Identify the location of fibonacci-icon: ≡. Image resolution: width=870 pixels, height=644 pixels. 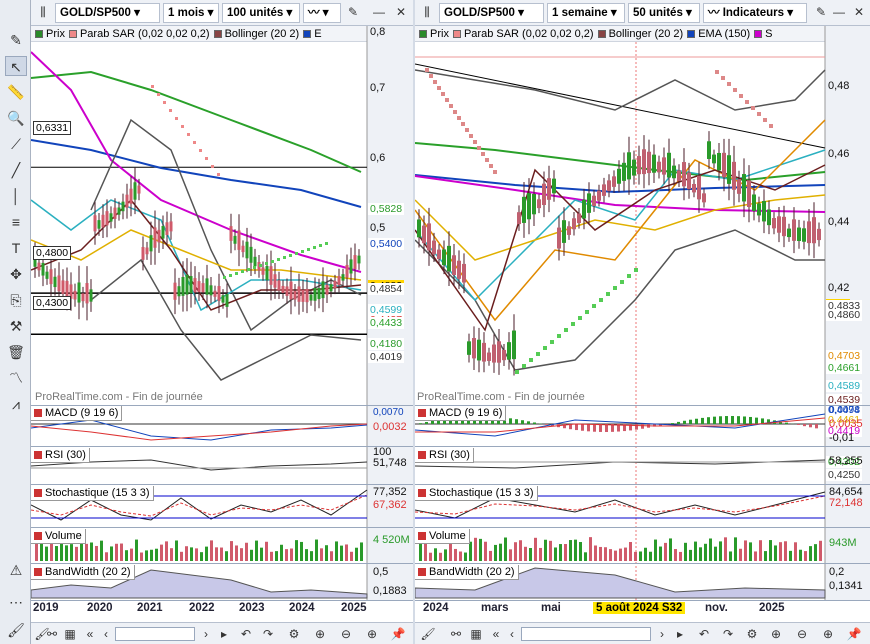
(16, 222).